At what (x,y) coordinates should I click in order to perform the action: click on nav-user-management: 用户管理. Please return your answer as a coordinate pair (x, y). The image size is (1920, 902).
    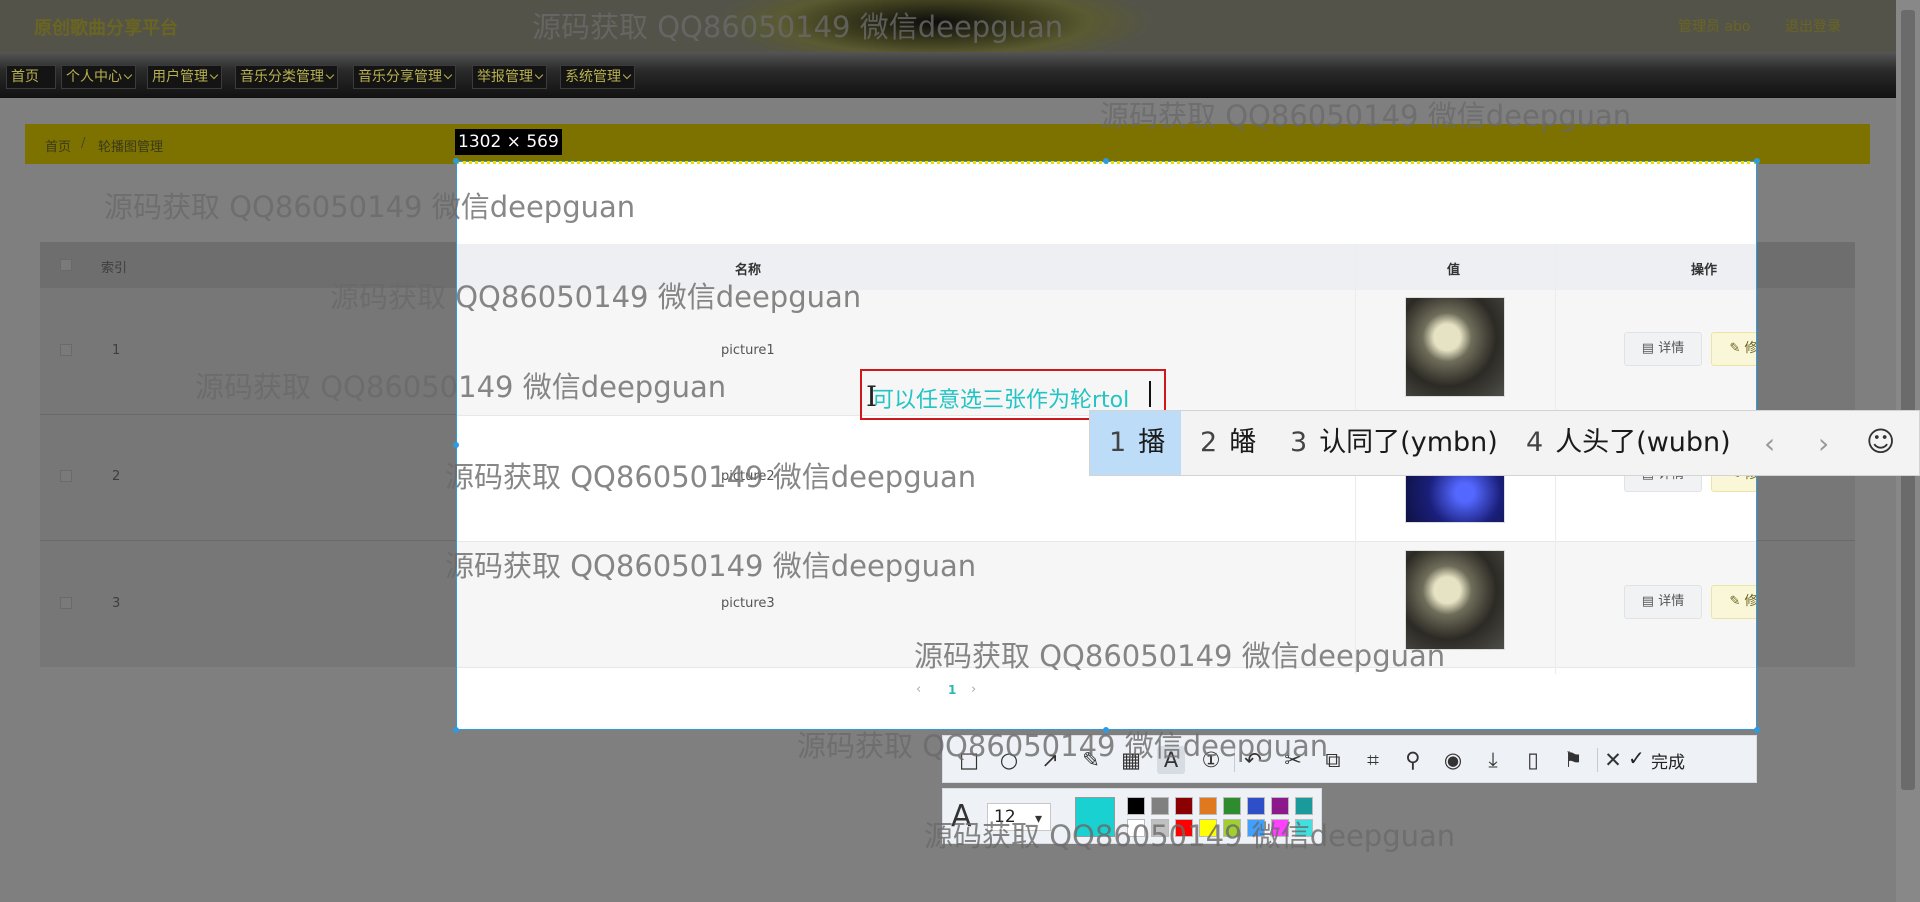
    Looking at the image, I should click on (184, 77).